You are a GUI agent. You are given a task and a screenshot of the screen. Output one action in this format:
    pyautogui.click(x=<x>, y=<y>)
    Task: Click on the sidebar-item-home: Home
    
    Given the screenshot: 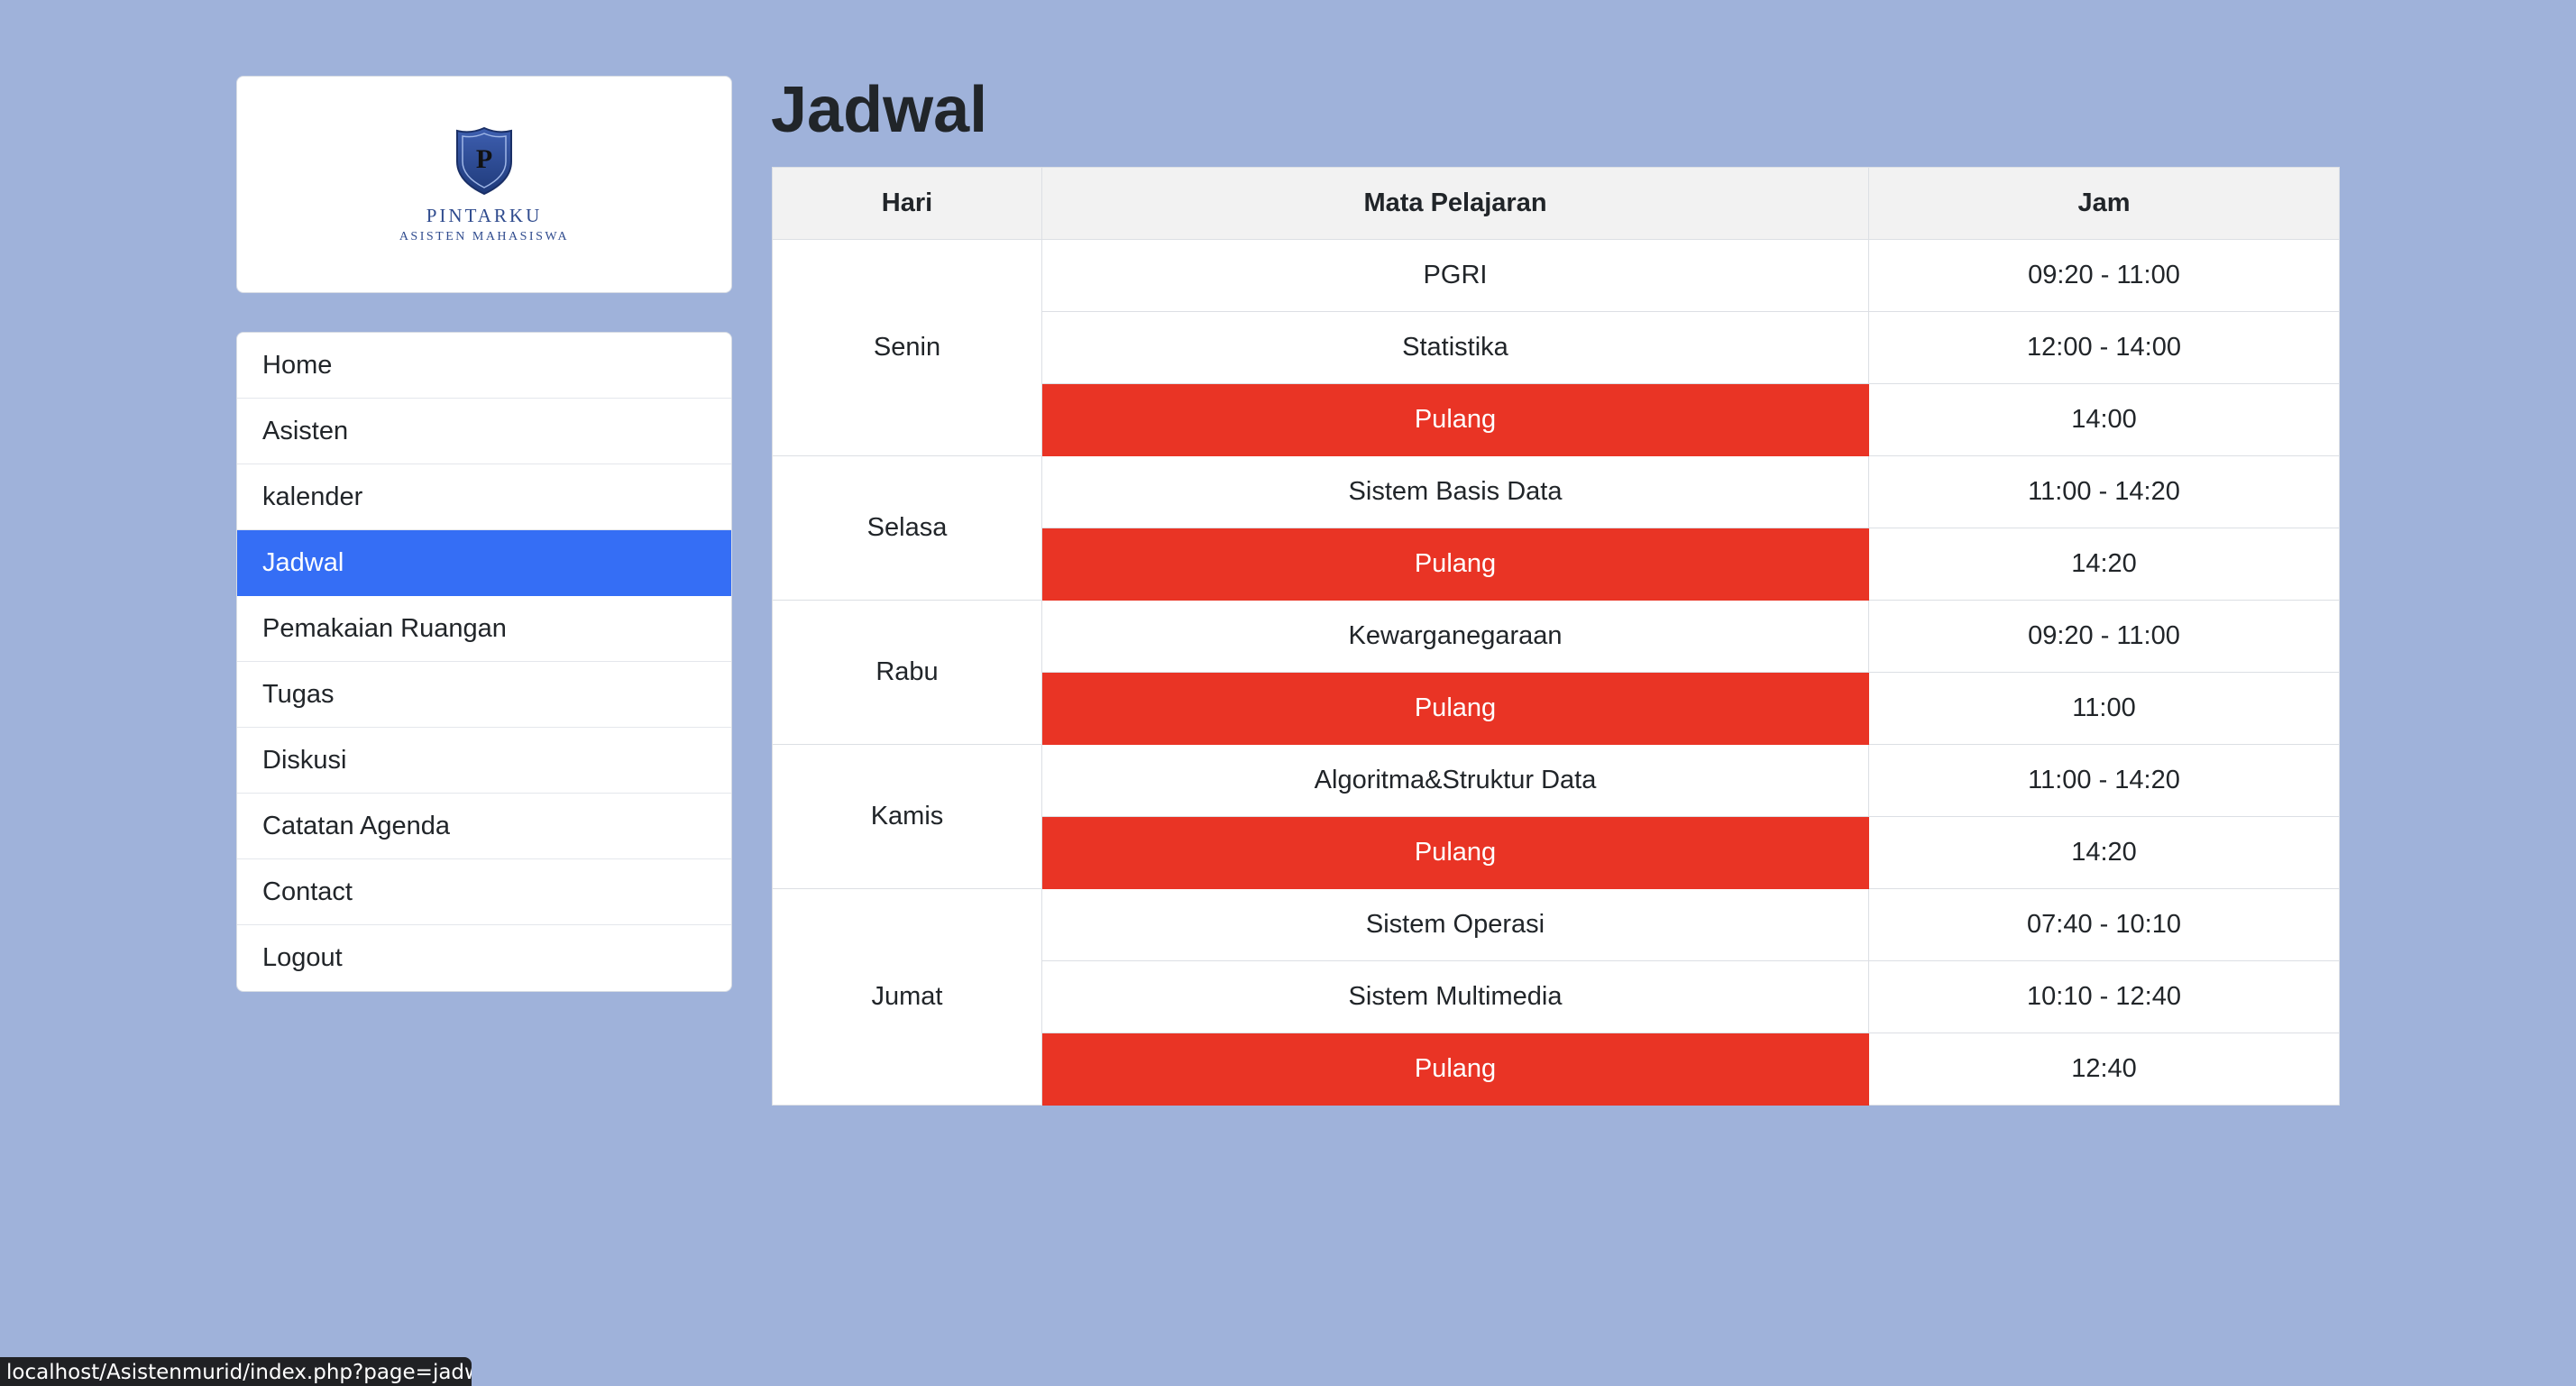 What is the action you would take?
    pyautogui.click(x=484, y=366)
    